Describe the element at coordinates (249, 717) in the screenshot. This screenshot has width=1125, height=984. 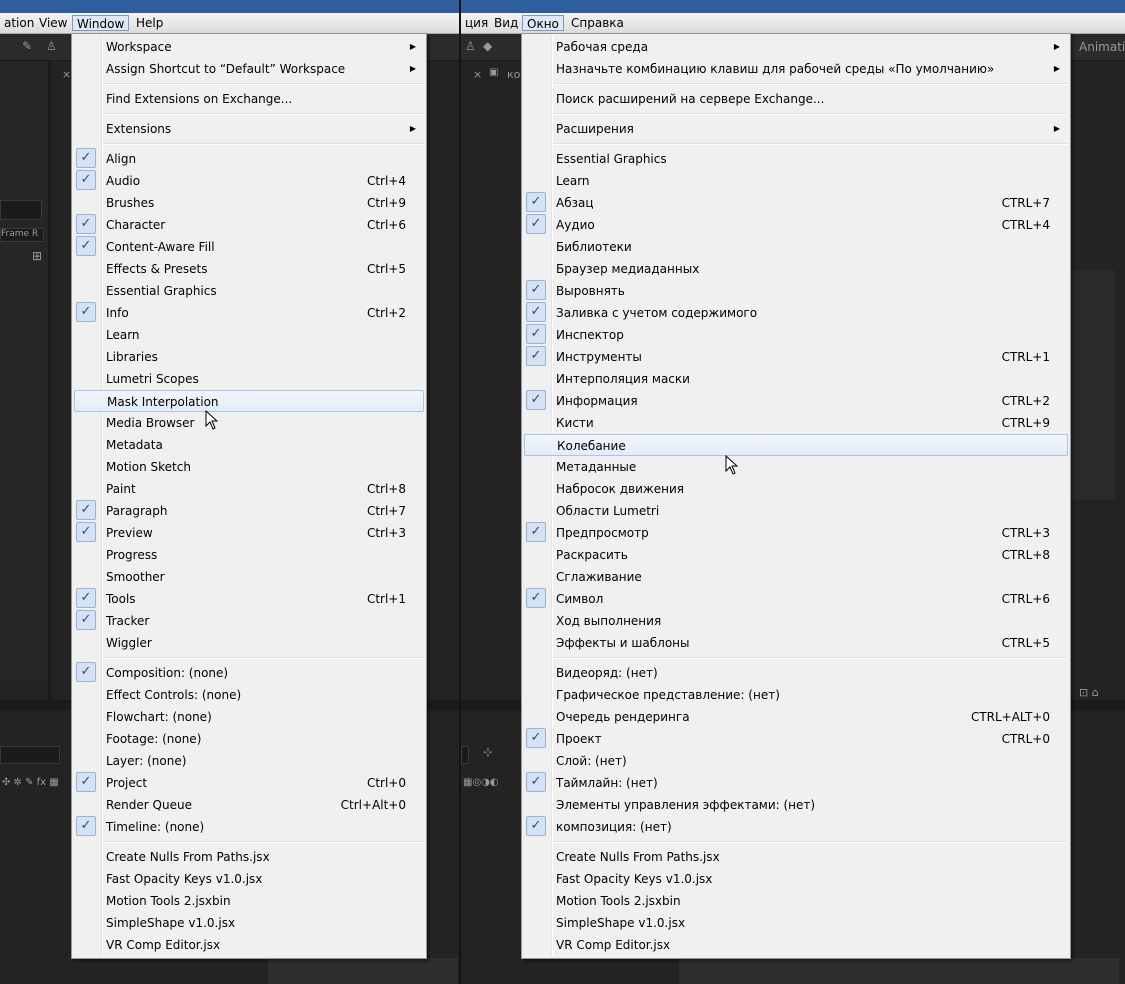
I see `menu-item-flowchart-none: Flowchart: (none)` at that location.